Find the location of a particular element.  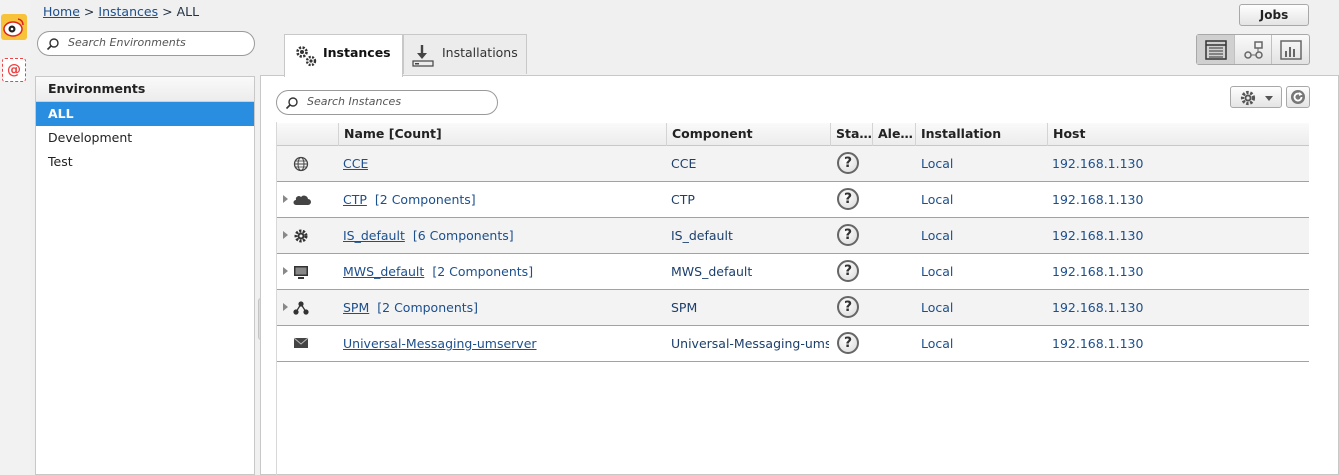

tab-installations-label: Installations is located at coordinates (480, 52).